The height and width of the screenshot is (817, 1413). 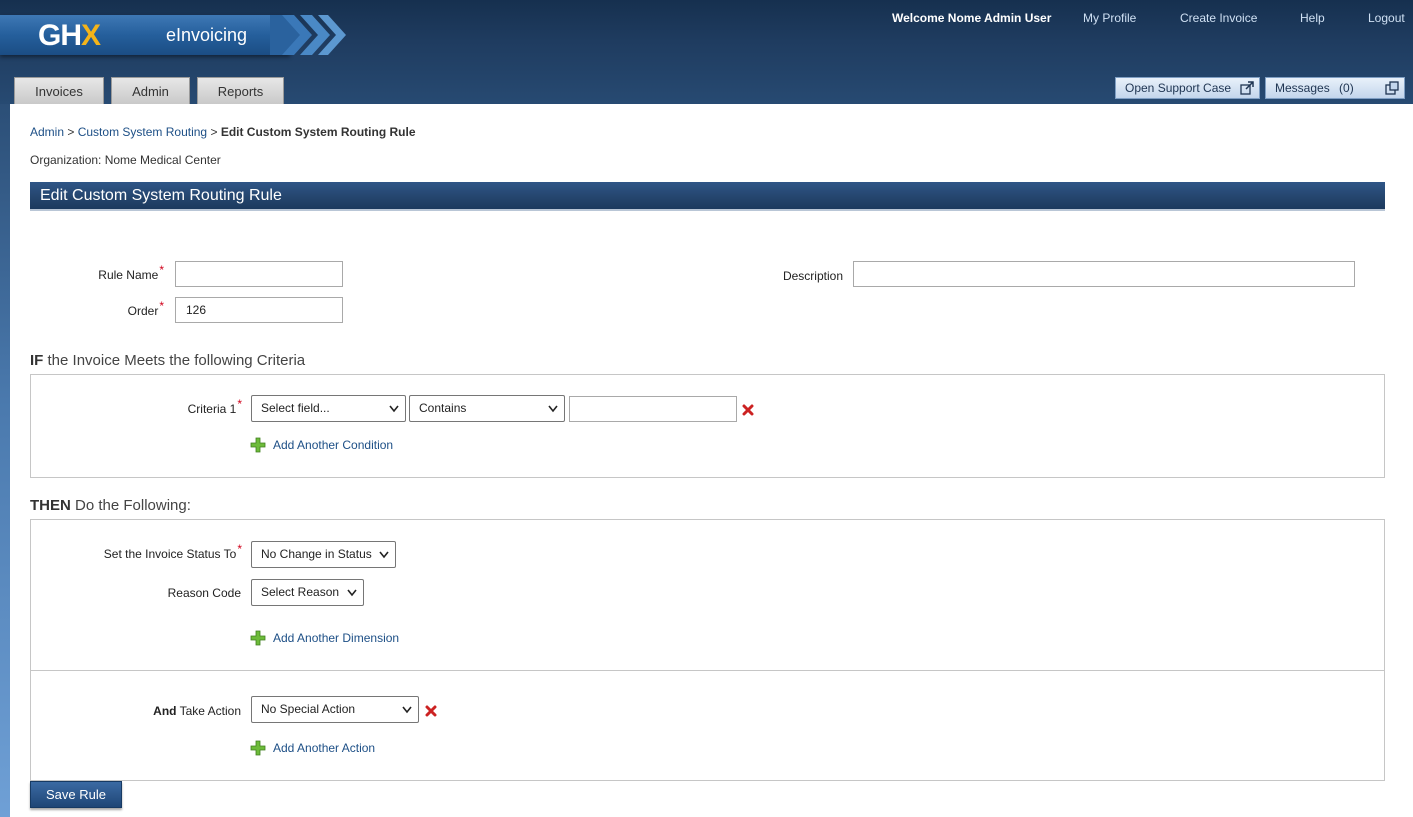 I want to click on section-divider, so click(x=707, y=670).